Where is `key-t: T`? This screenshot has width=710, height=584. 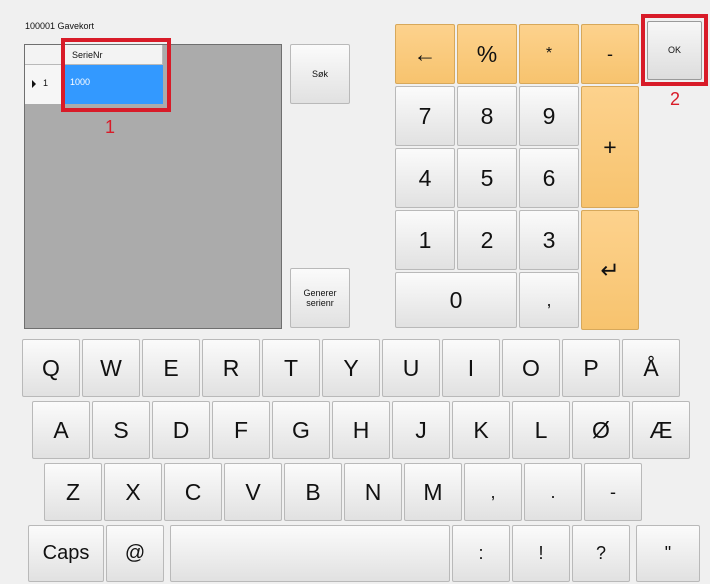 key-t: T is located at coordinates (291, 368).